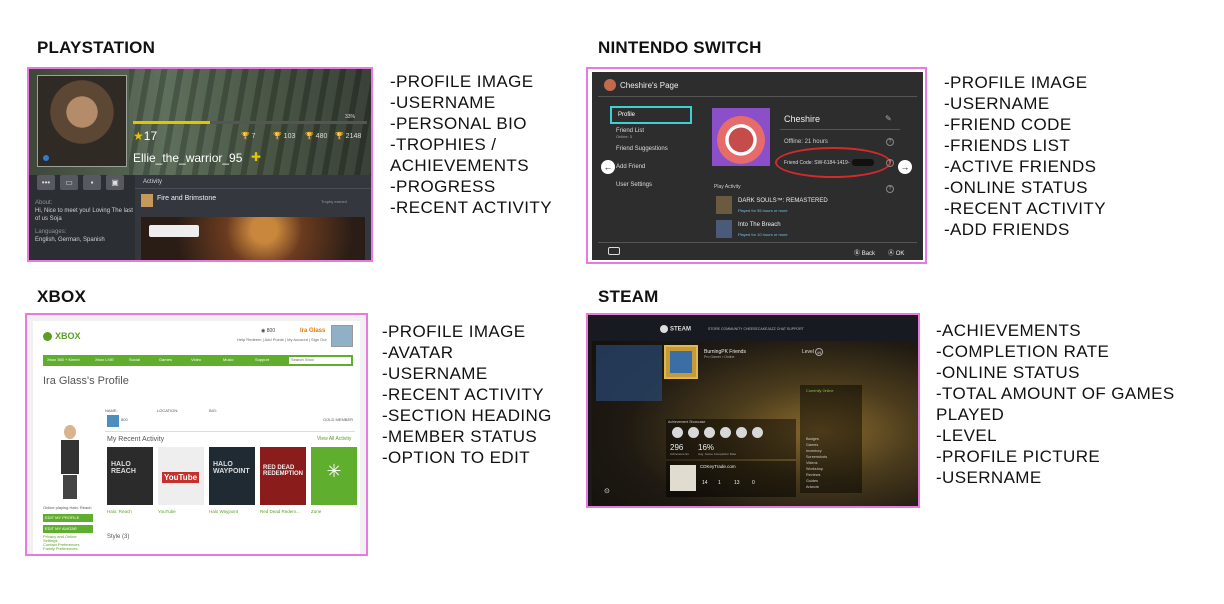 Image resolution: width=1224 pixels, height=604 pixels. What do you see at coordinates (812, 481) in the screenshot?
I see `sidebar-link: Guides` at bounding box center [812, 481].